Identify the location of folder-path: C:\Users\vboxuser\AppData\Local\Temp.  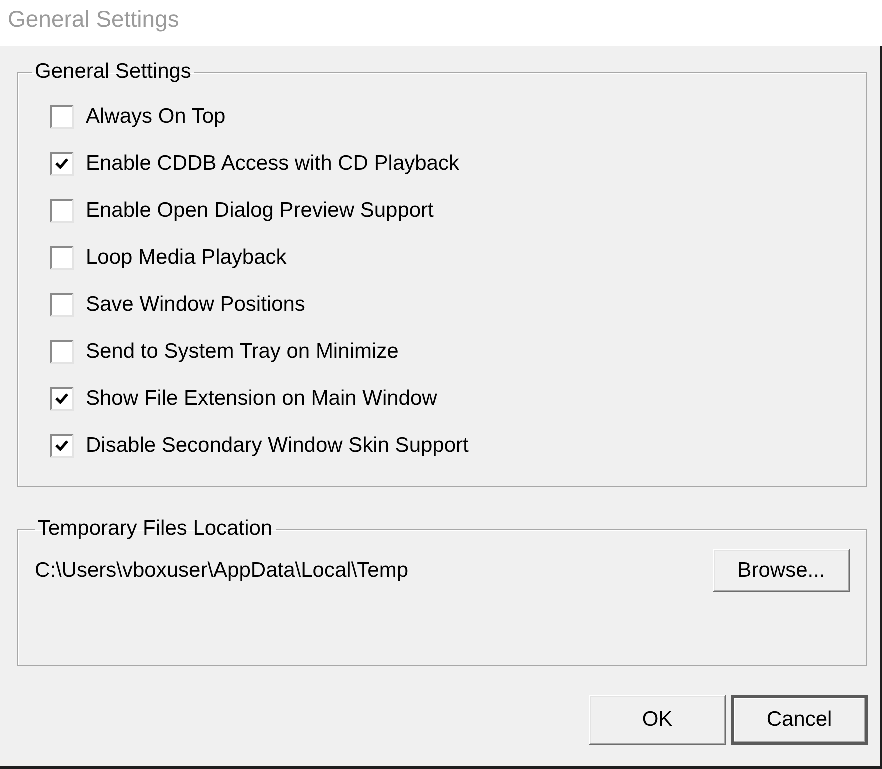
(221, 570).